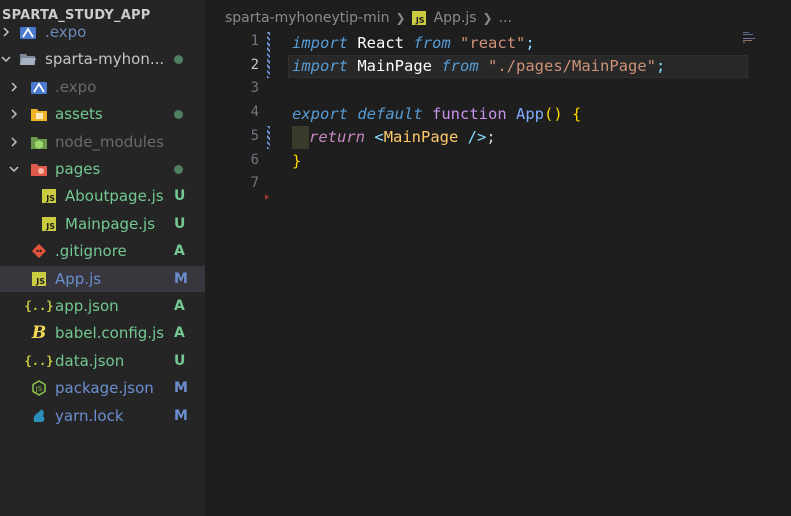 This screenshot has height=516, width=791. Describe the element at coordinates (307, 18) in the screenshot. I see `breadcrumb-folder: sparta-myhoneytip-min` at that location.